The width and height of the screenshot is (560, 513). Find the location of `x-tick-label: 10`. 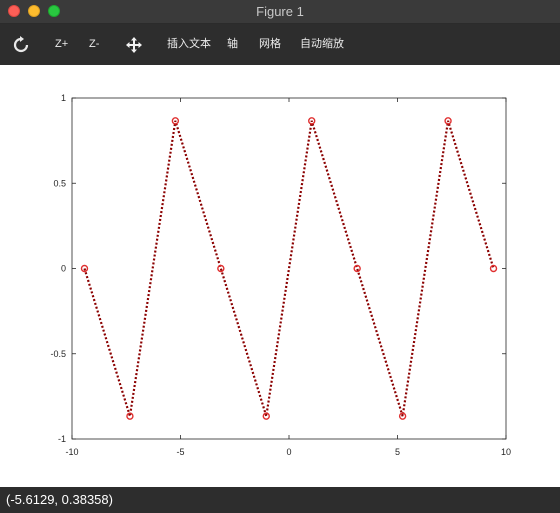

x-tick-label: 10 is located at coordinates (506, 452).